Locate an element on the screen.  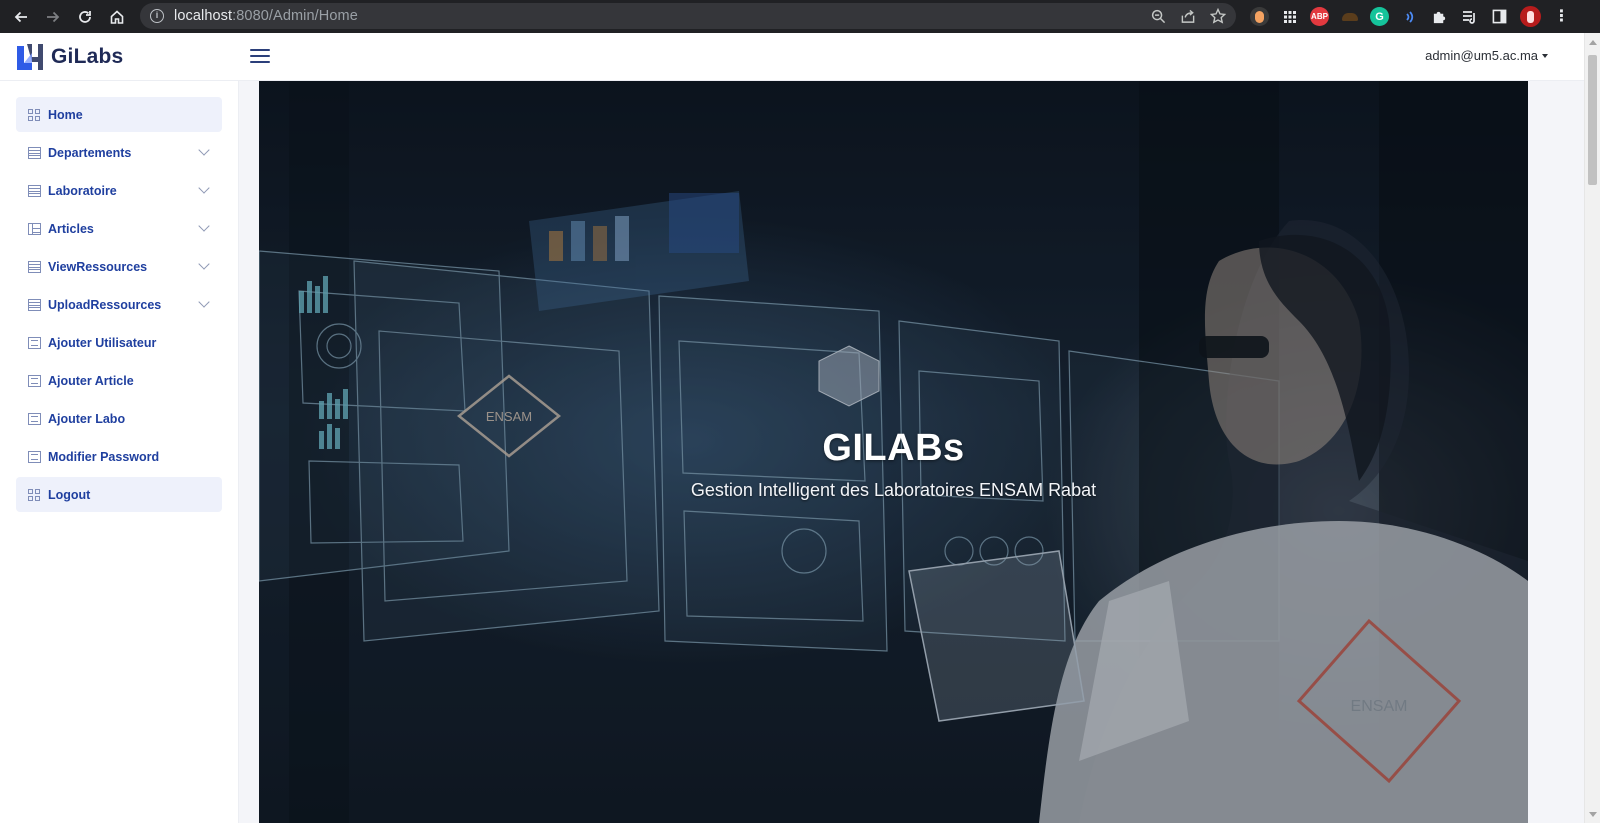
sidebar-item-label: Home is located at coordinates (65, 114).